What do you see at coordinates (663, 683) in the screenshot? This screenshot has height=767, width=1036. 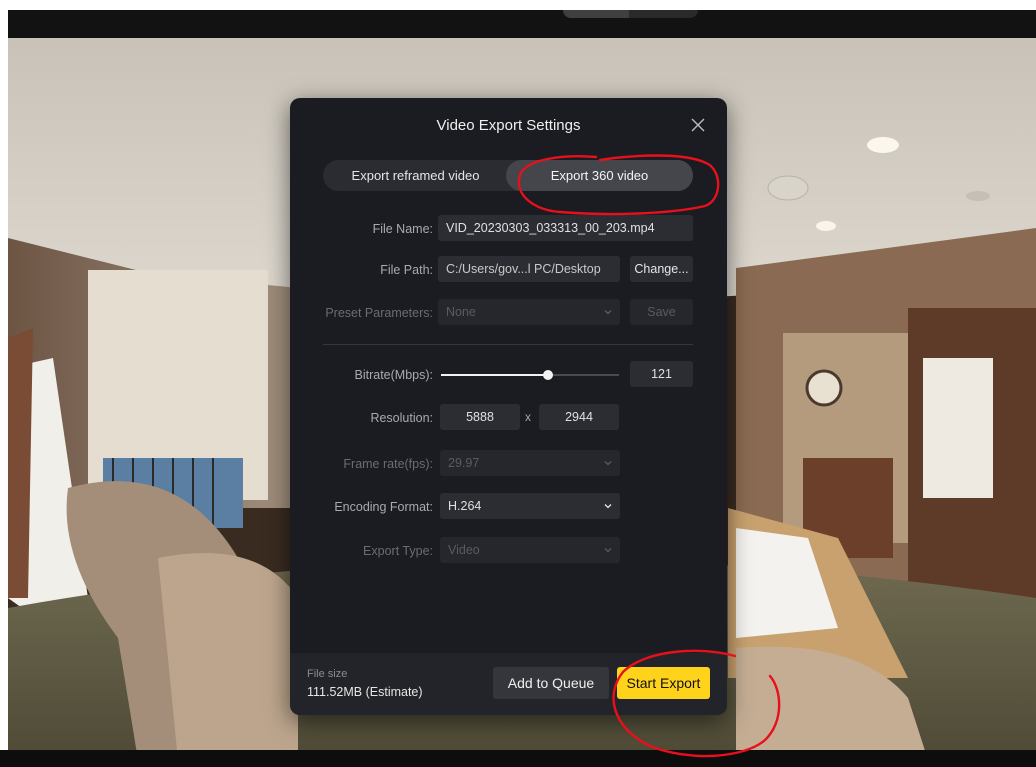 I see `start-export-button: Start Export` at bounding box center [663, 683].